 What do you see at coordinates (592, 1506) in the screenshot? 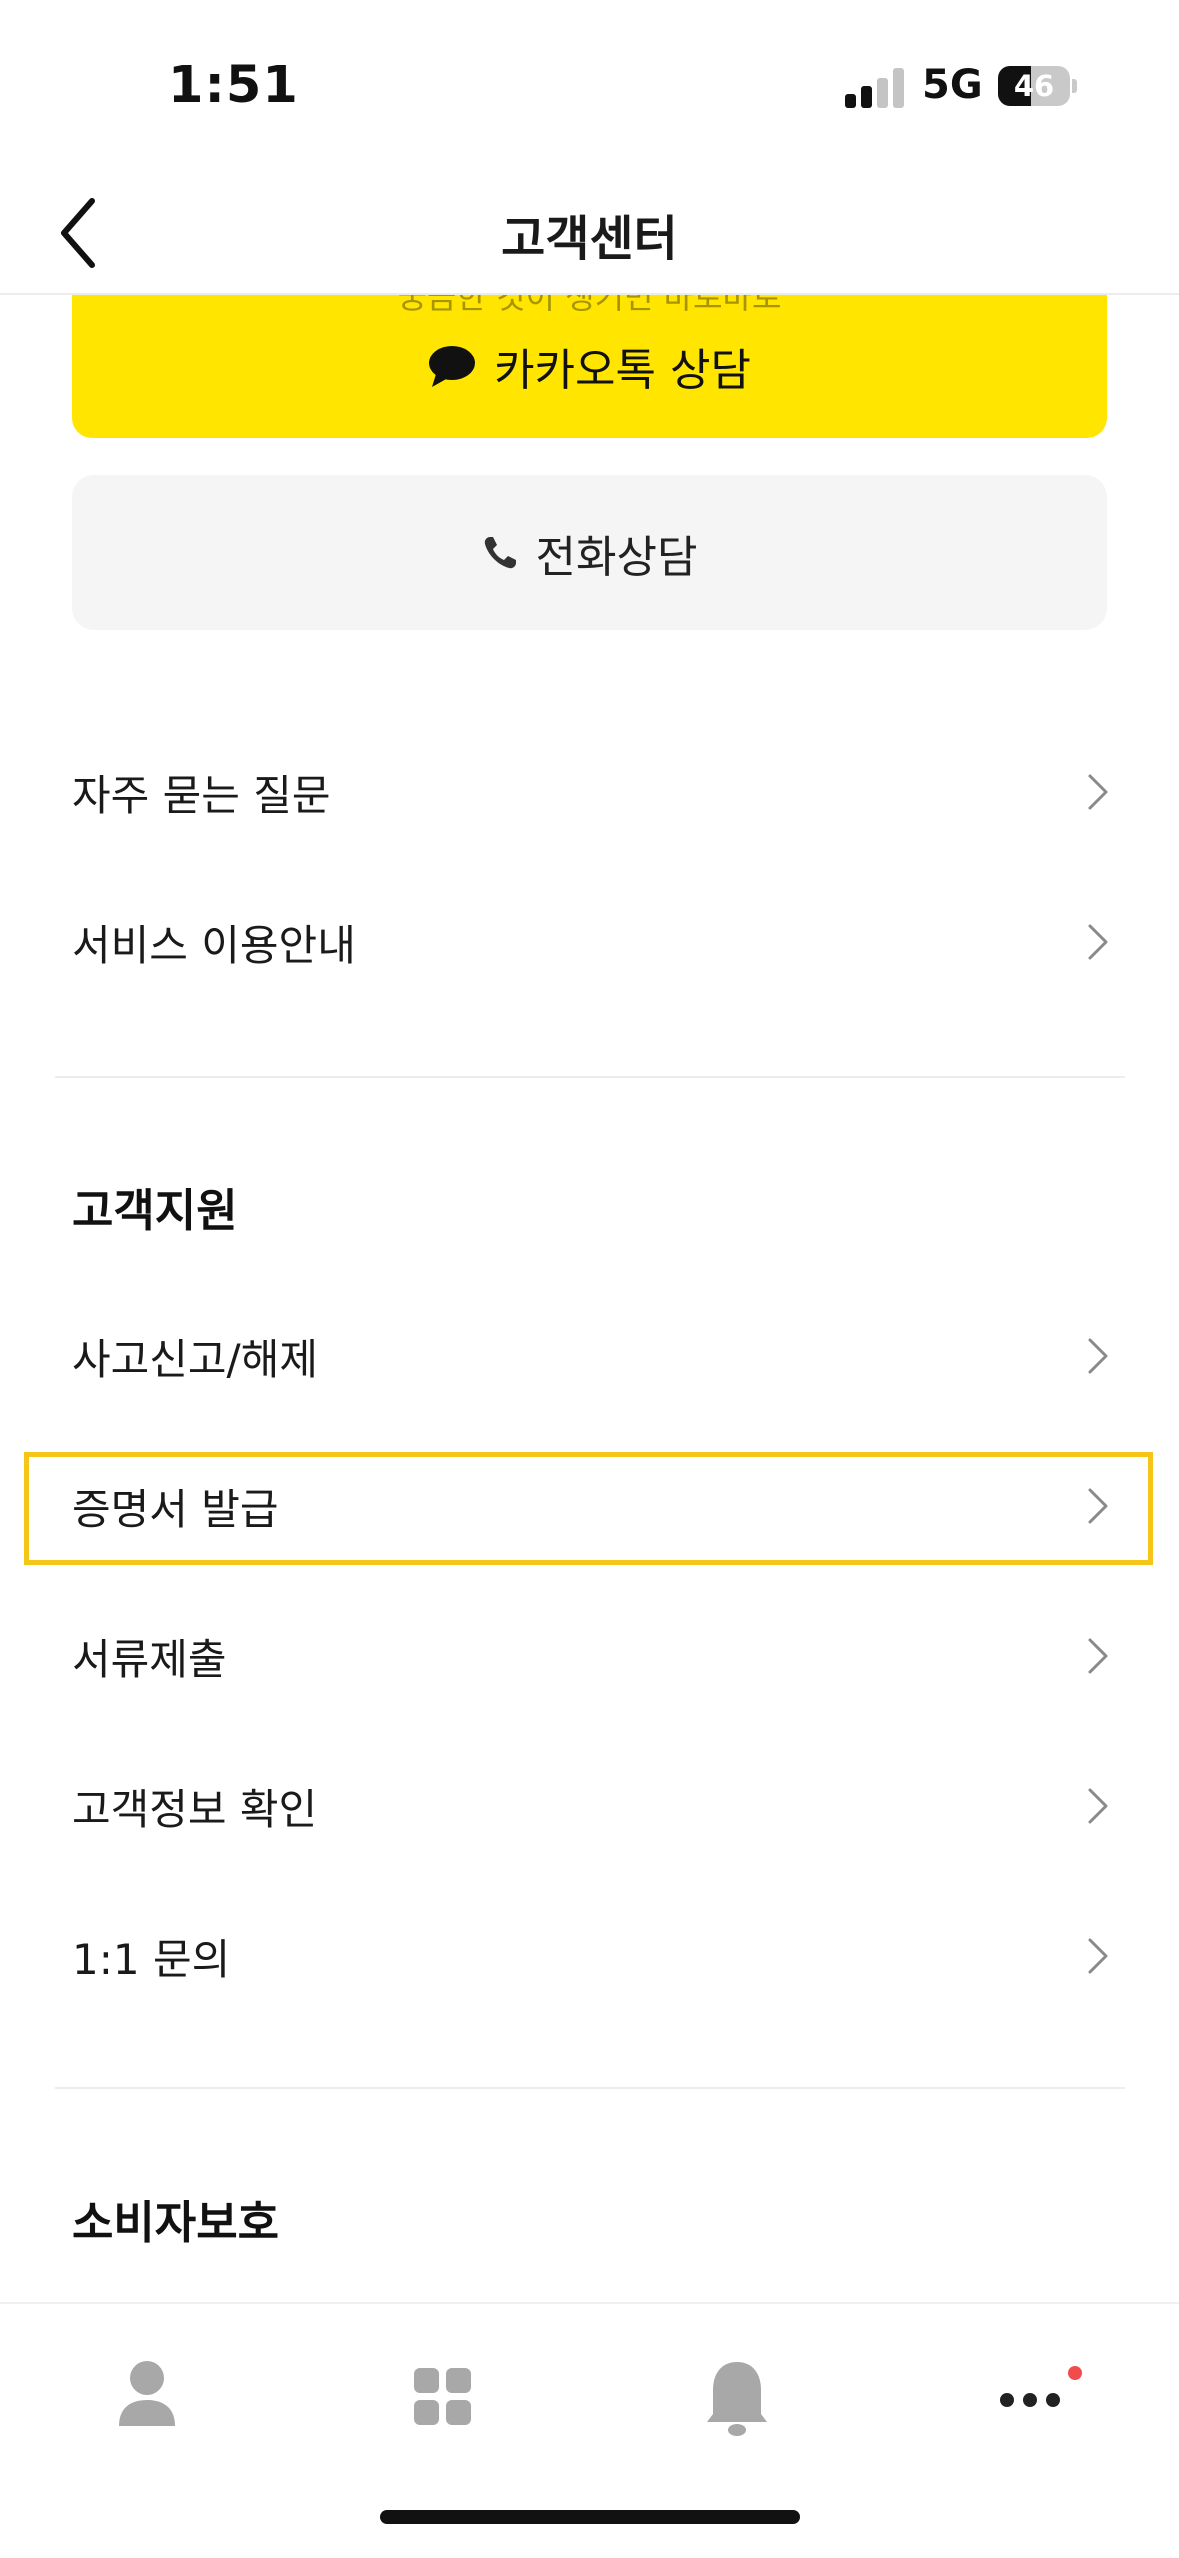
I see `menu-item-certificate-issue: 증명서 발급` at bounding box center [592, 1506].